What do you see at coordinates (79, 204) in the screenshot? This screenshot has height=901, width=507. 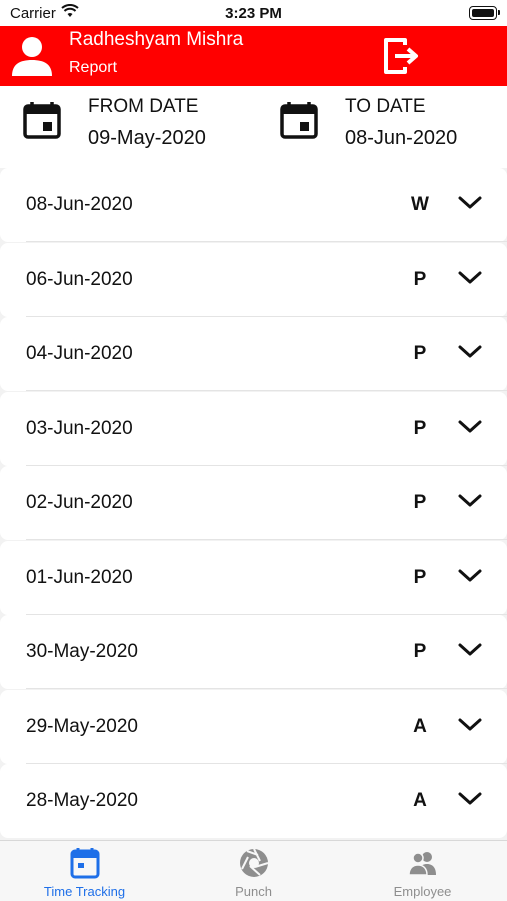 I see `record-date: 08-Jun-2020` at bounding box center [79, 204].